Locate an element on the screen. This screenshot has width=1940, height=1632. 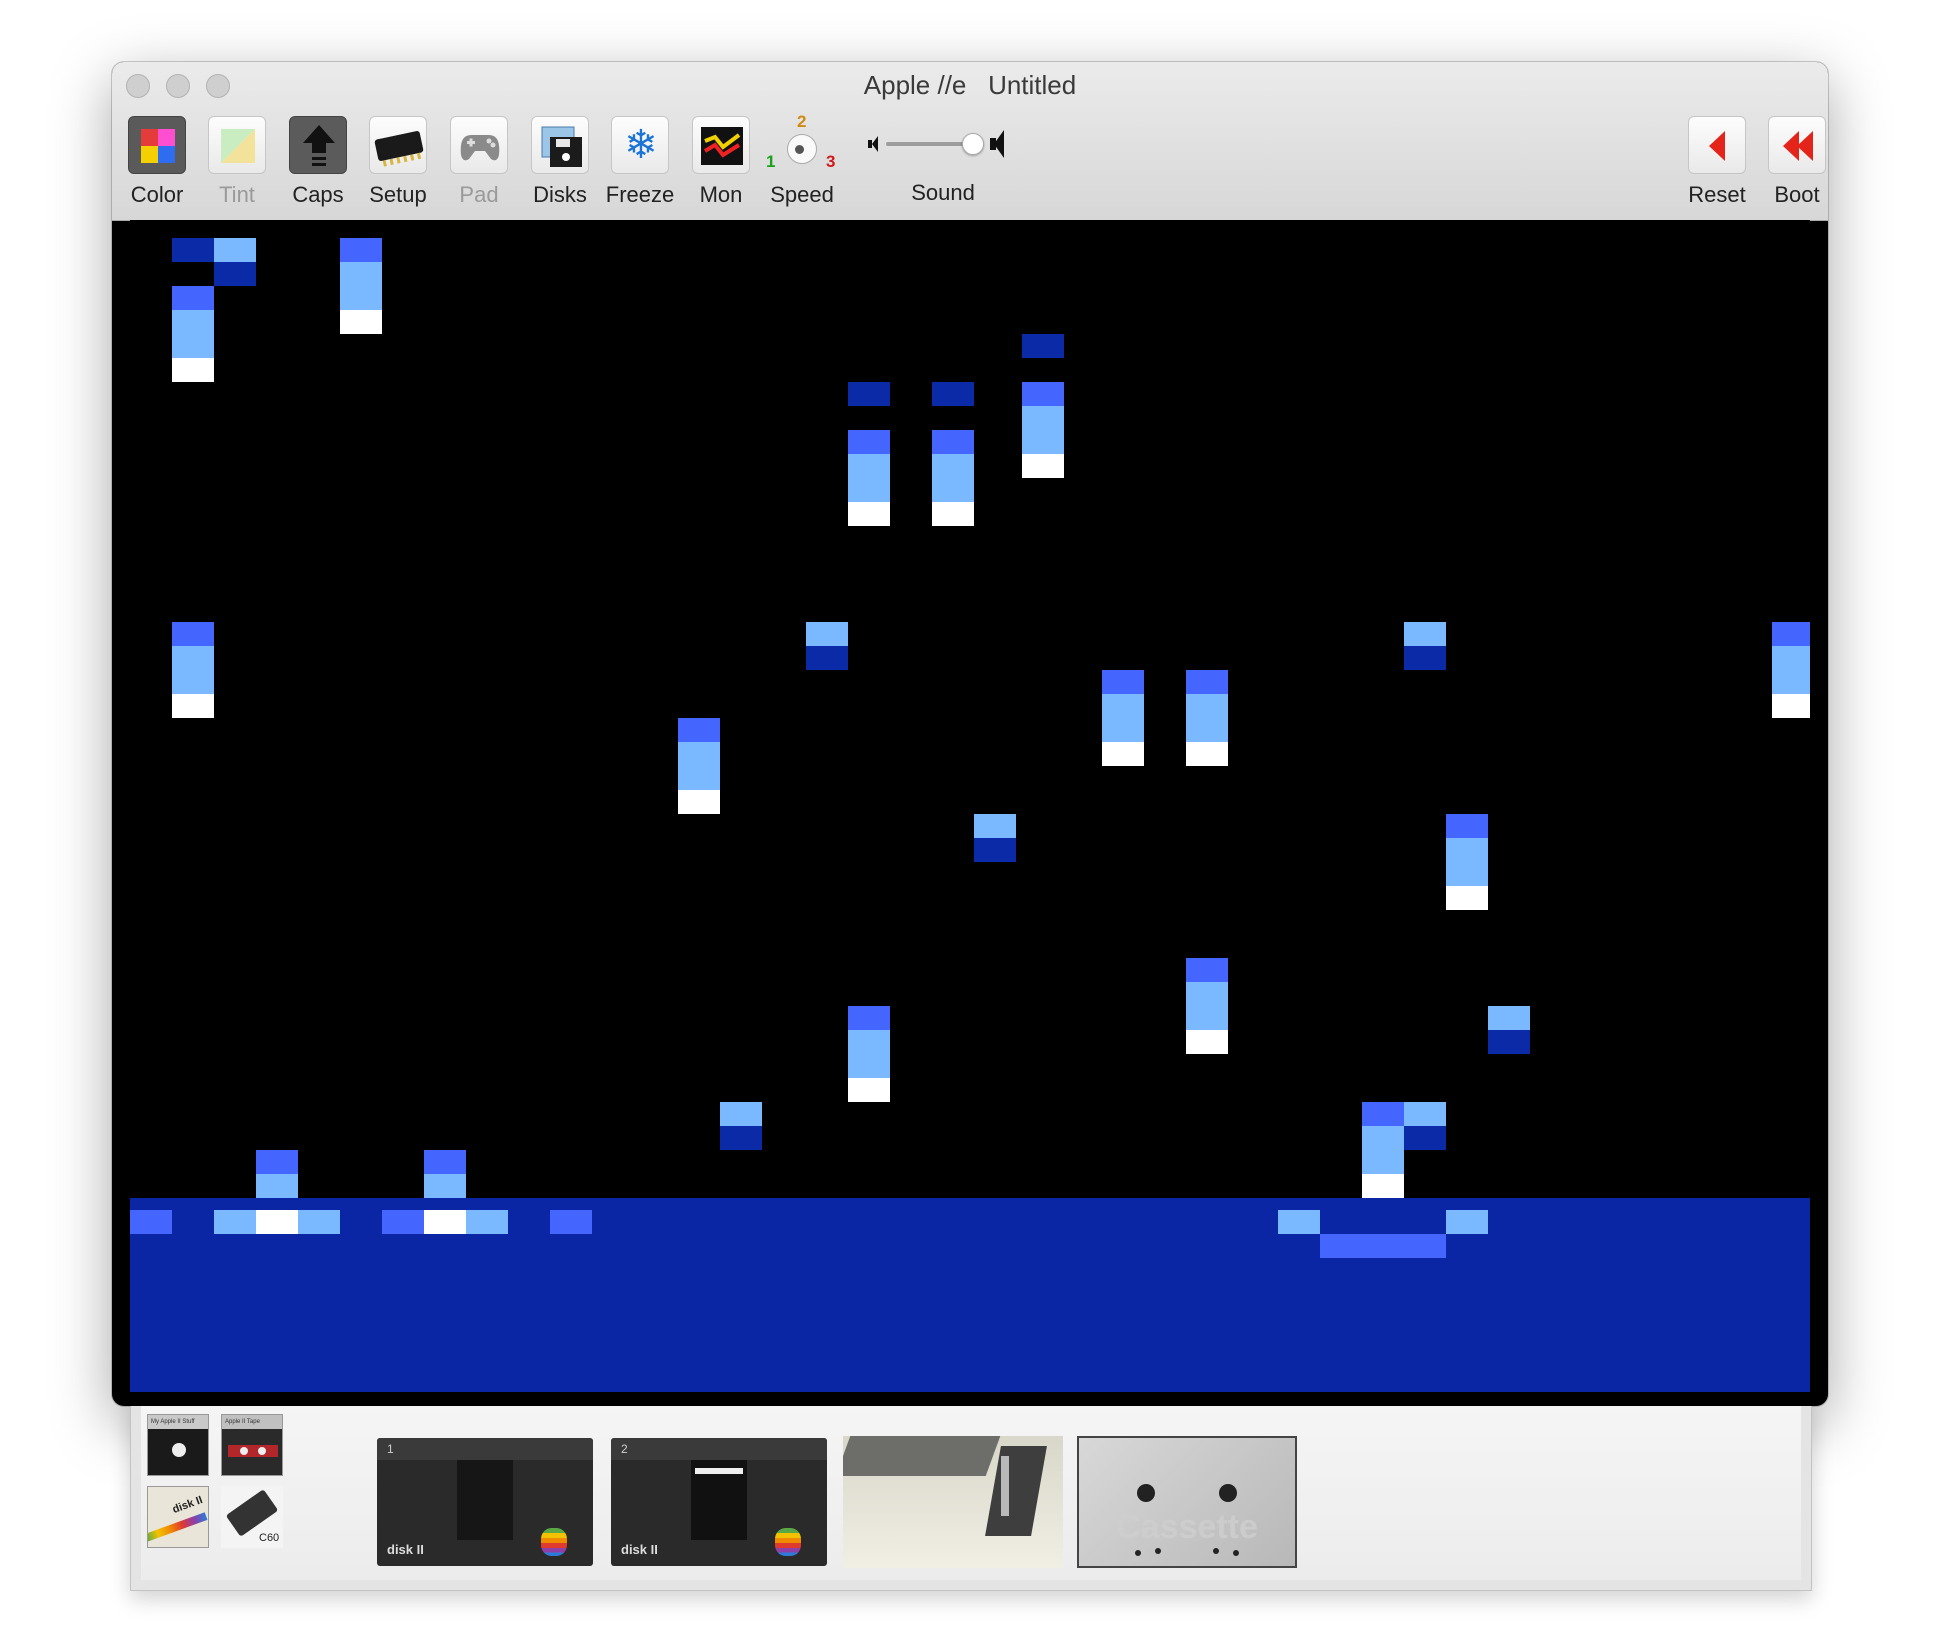
boot-button: Boot is located at coordinates (1791, 162).